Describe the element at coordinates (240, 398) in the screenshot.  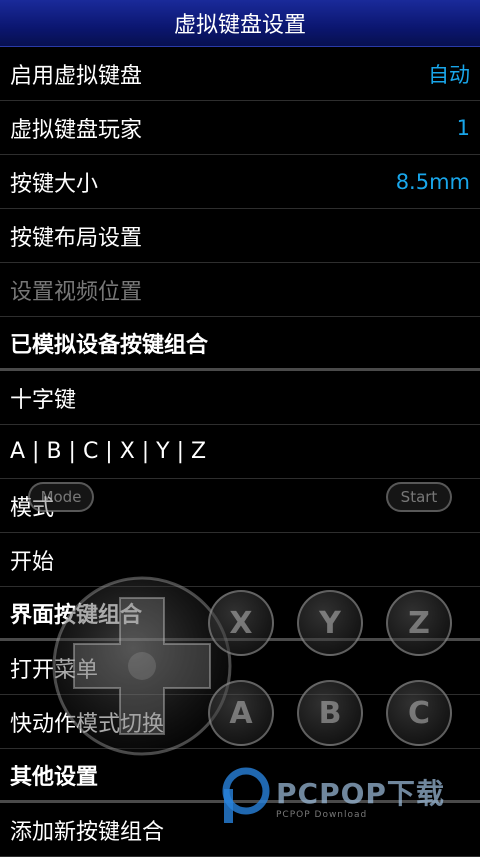
I see `row-dpad: 十字键` at that location.